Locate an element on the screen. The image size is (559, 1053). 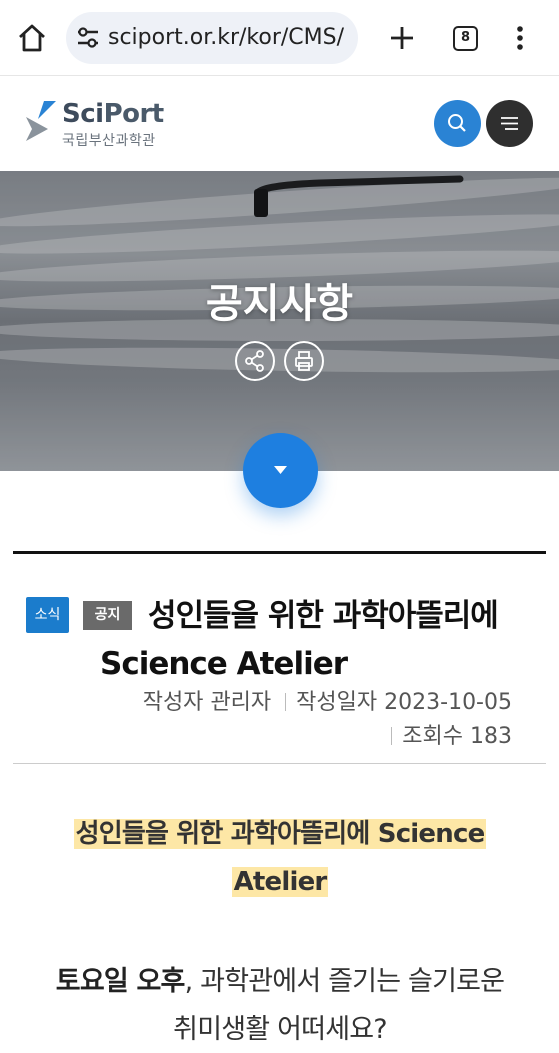
tab-switcher-button: 8 is located at coordinates (465, 38).